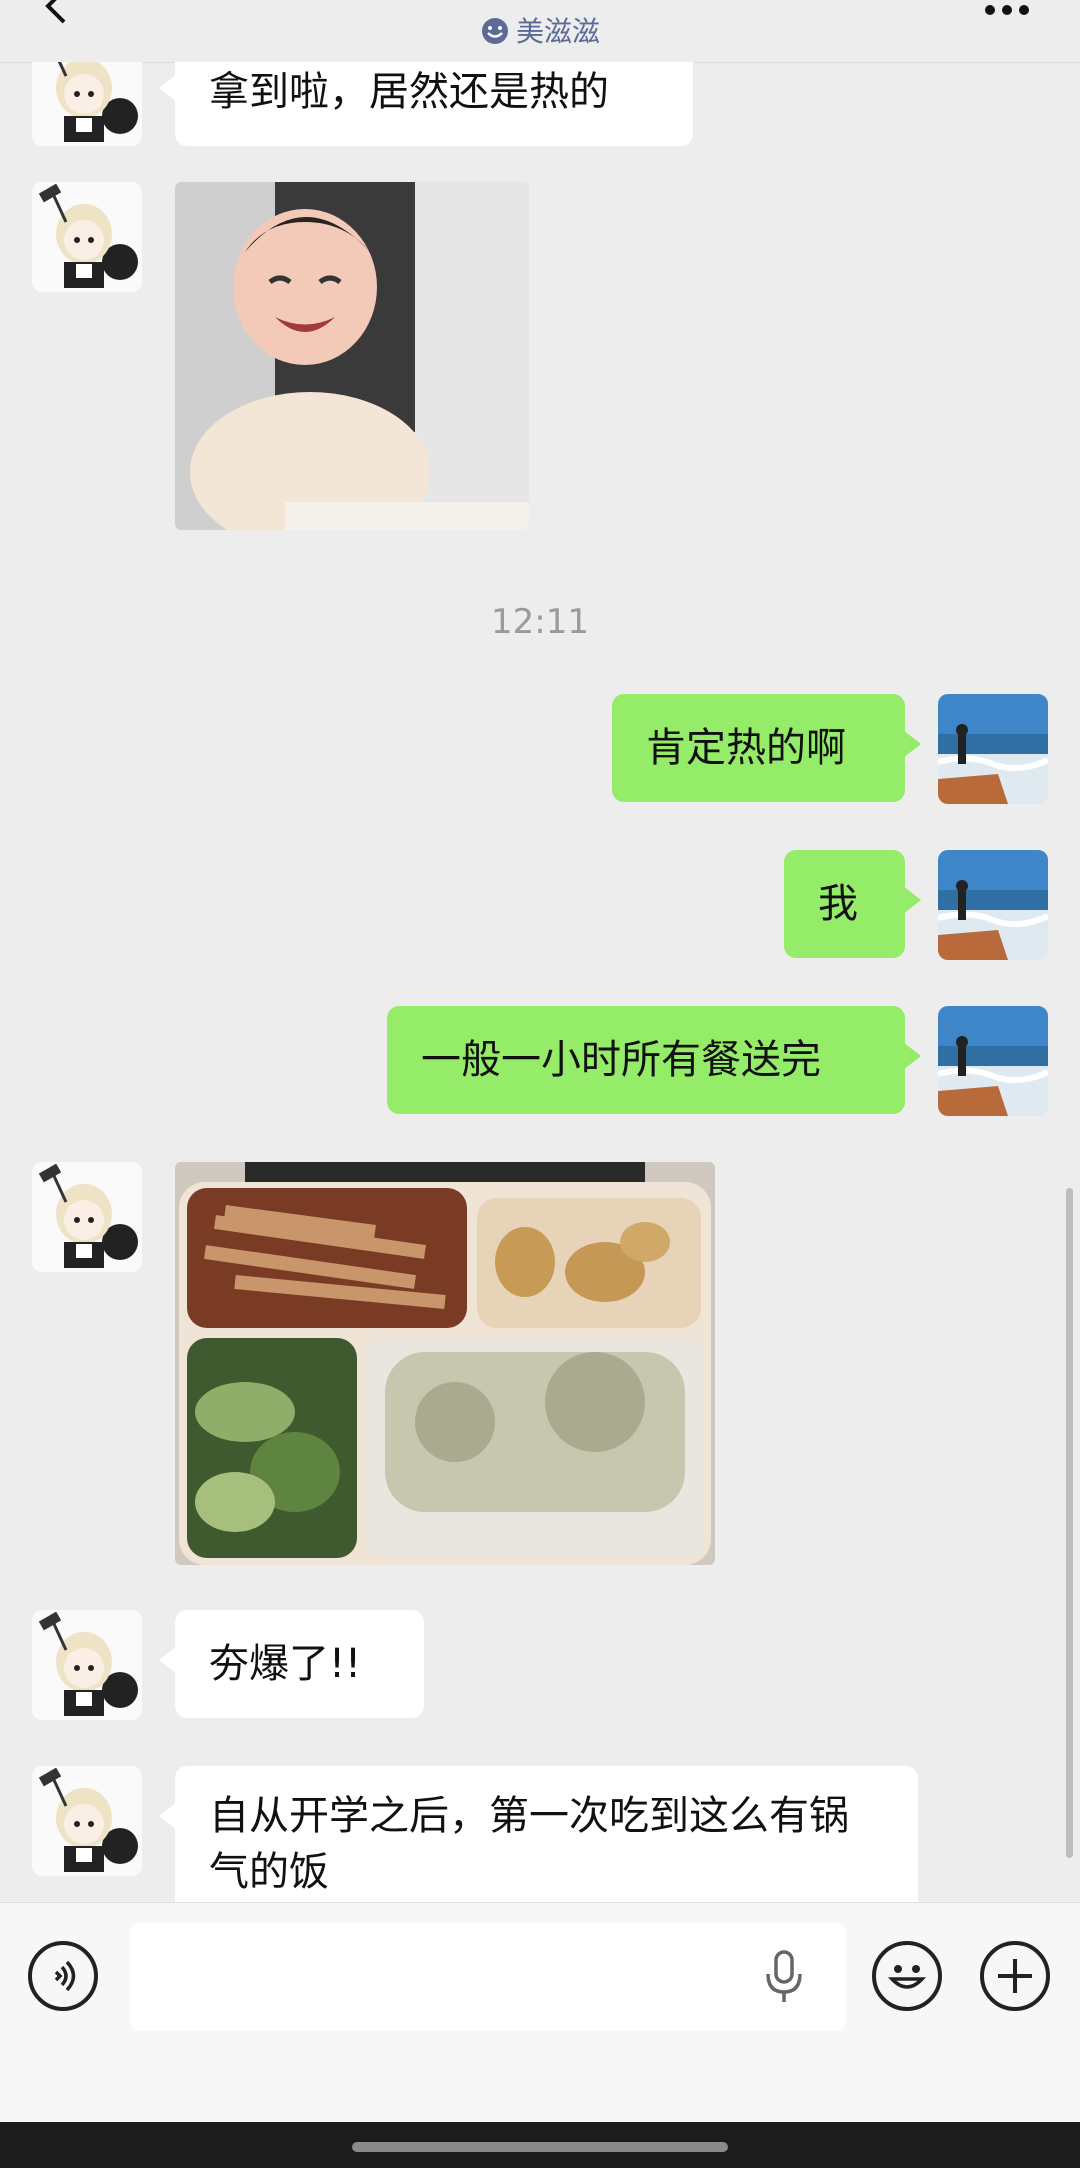  I want to click on message-text: 一般一小时所有餐送完, so click(621, 1060).